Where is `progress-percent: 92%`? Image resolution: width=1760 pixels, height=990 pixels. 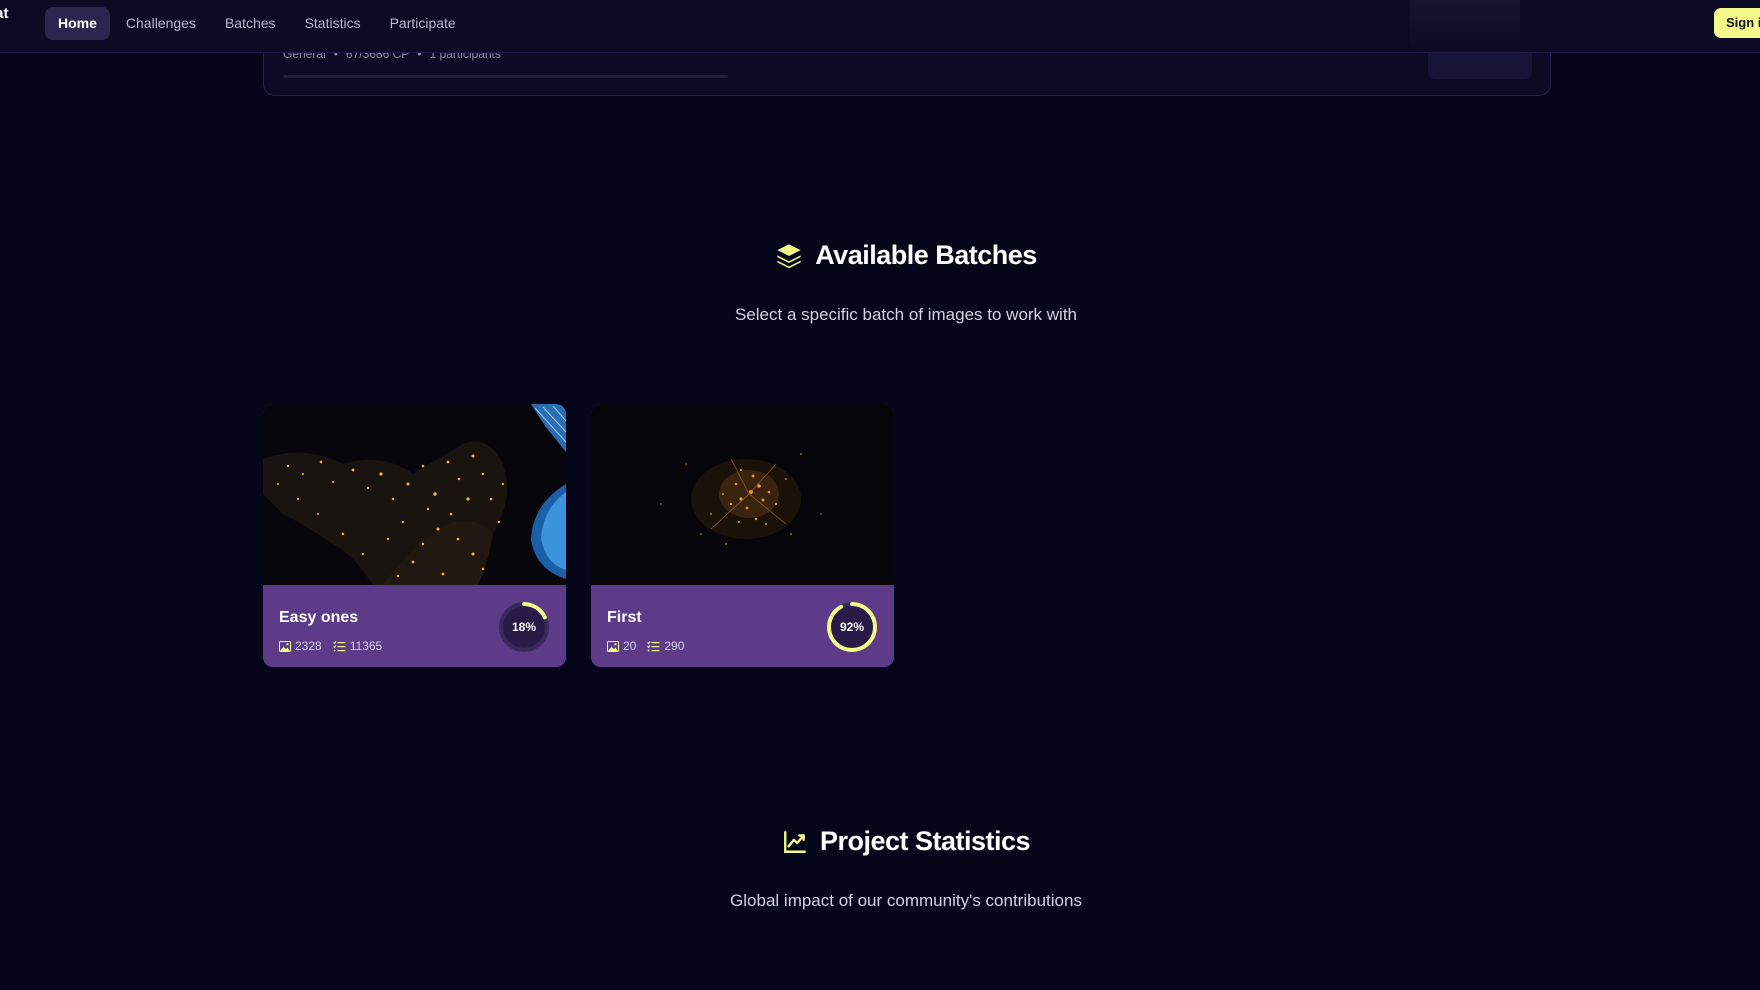 progress-percent: 92% is located at coordinates (852, 627).